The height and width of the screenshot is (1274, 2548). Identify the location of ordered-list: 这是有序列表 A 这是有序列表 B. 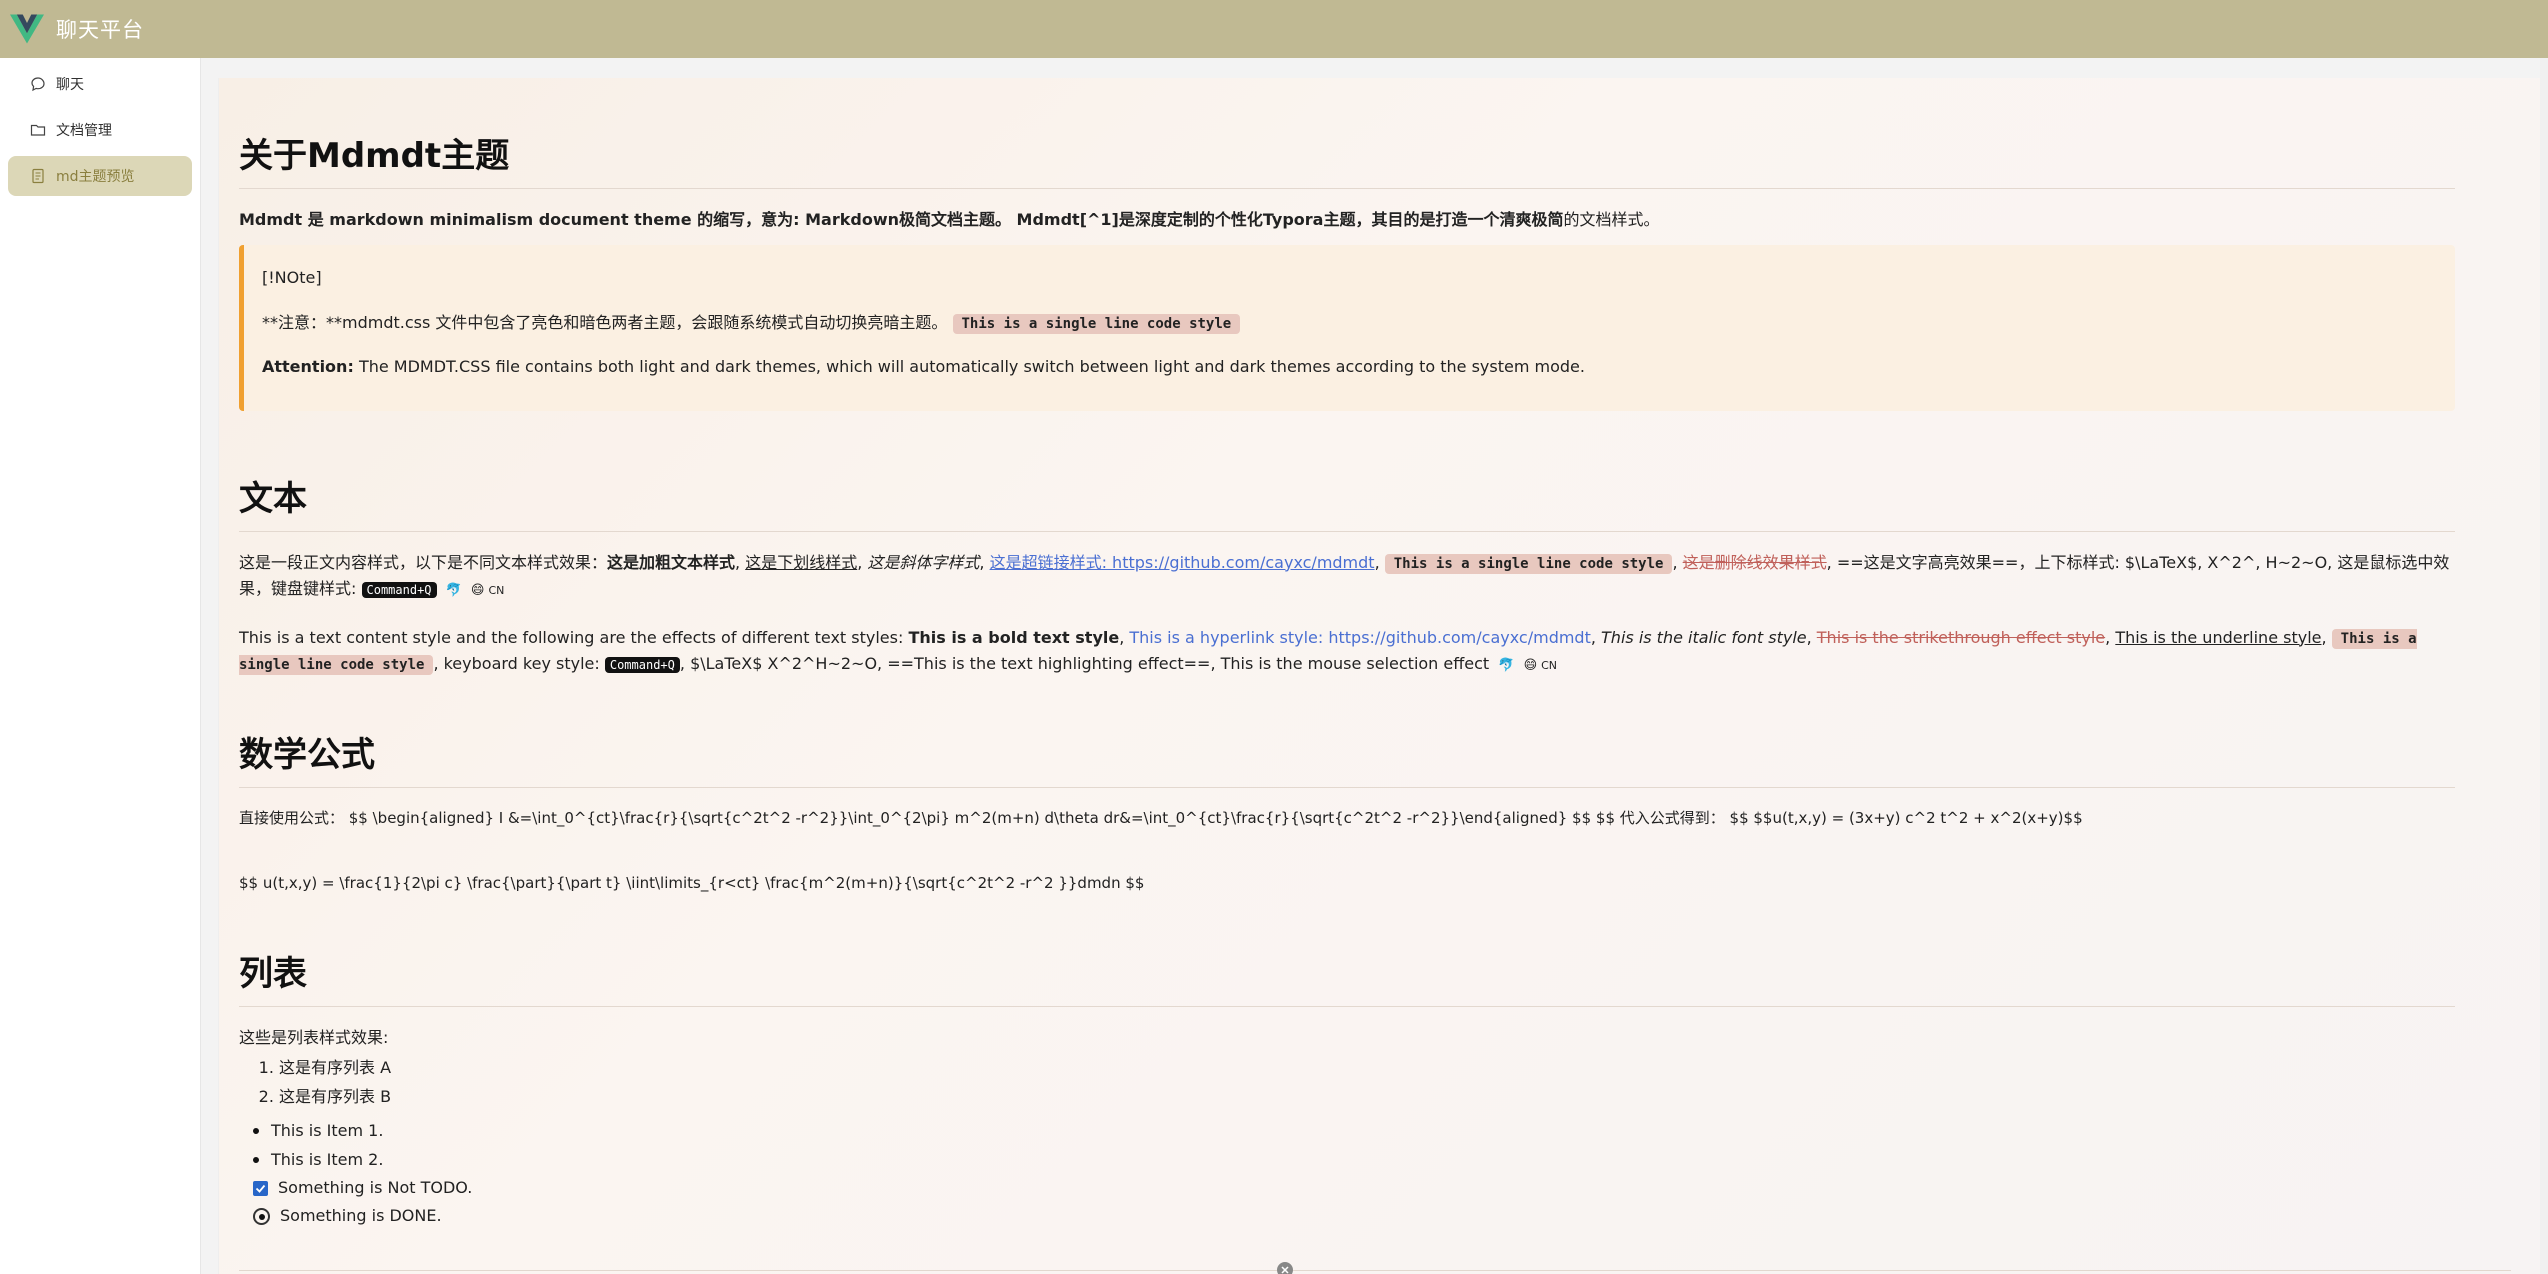
(1347, 1082).